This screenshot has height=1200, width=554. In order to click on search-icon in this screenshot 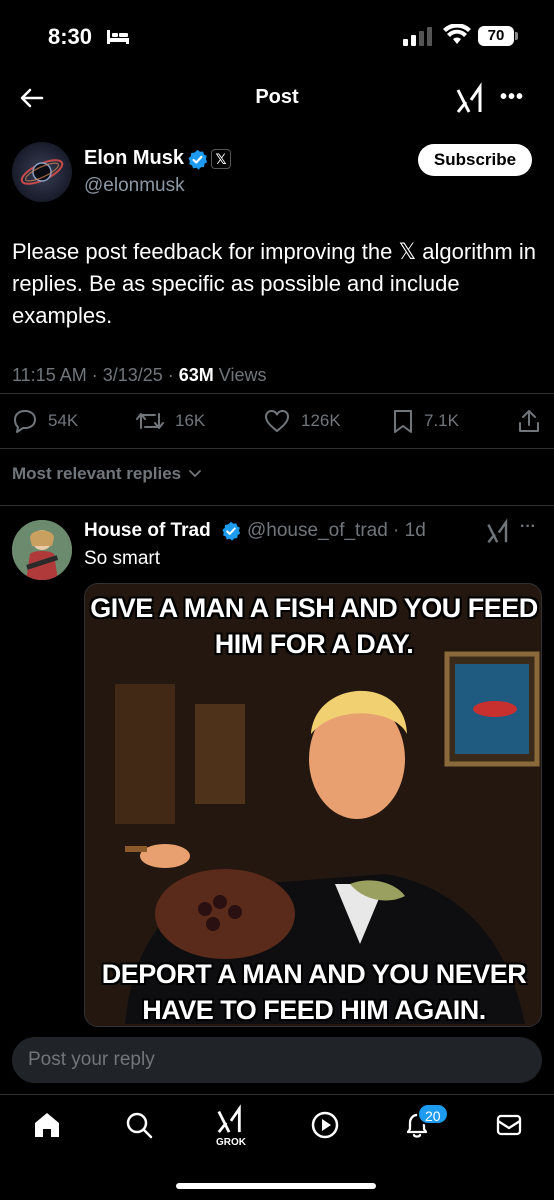, I will do `click(139, 1125)`.